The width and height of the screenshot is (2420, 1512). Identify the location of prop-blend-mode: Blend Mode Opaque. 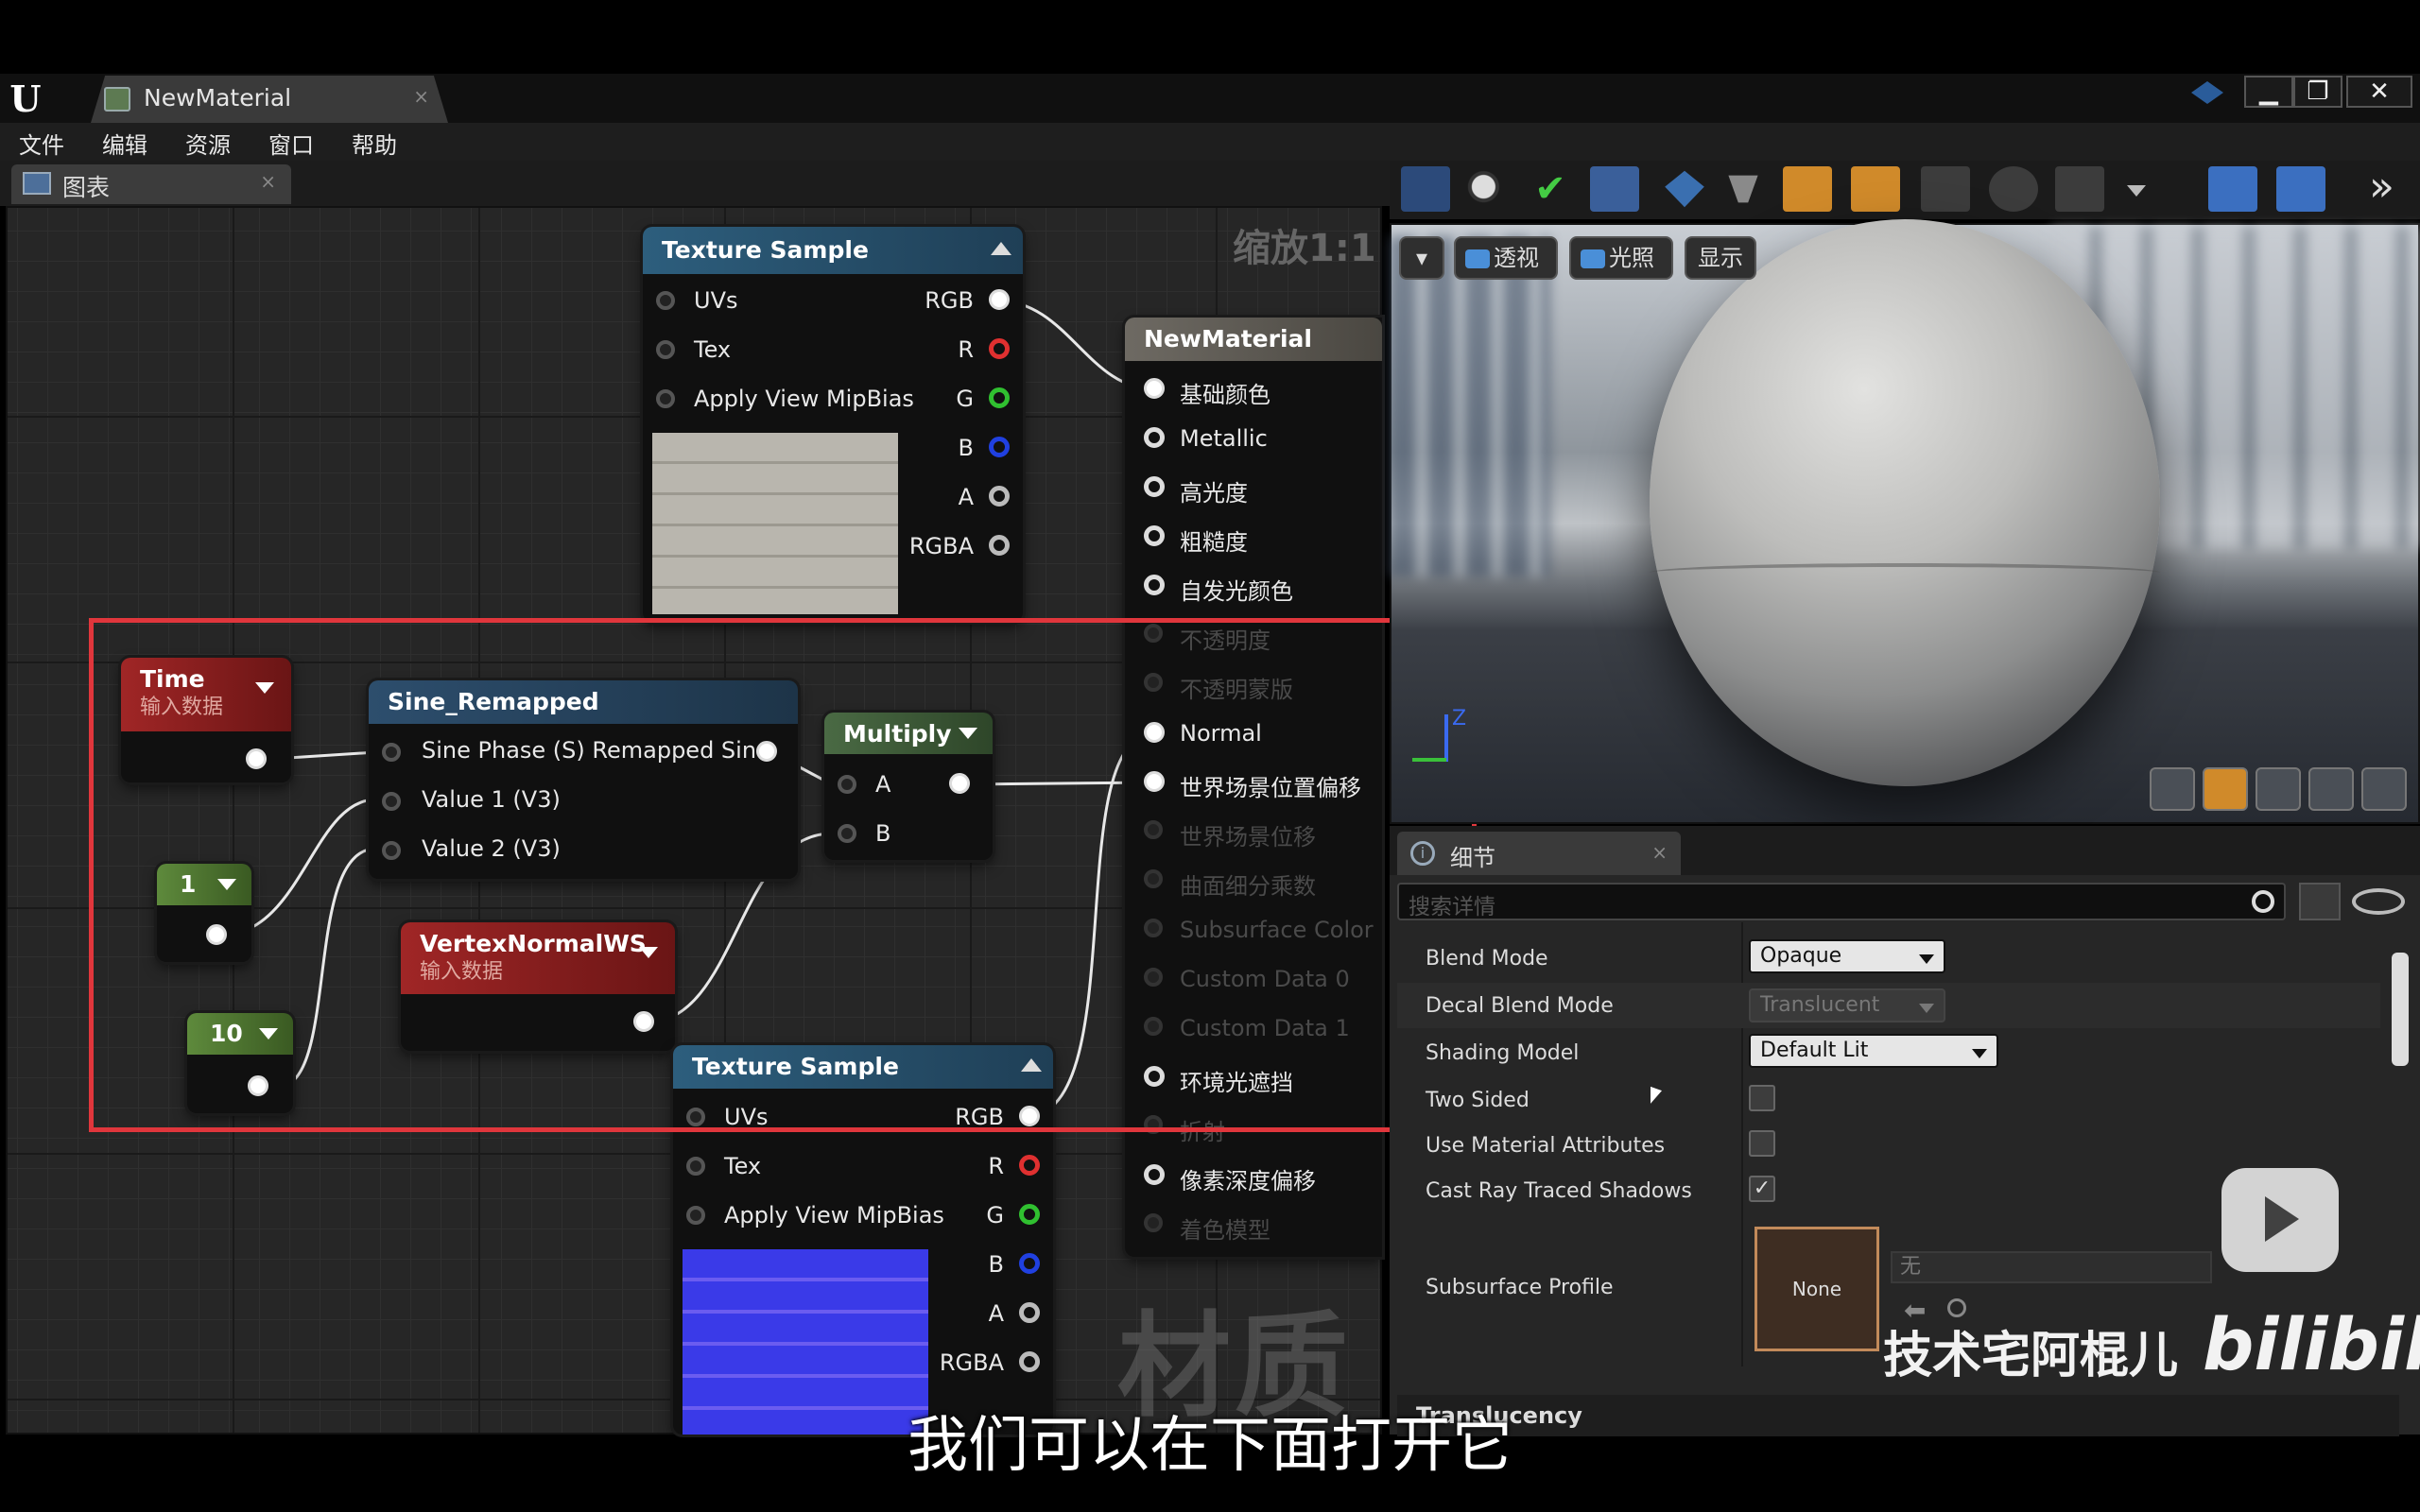
(1888, 958).